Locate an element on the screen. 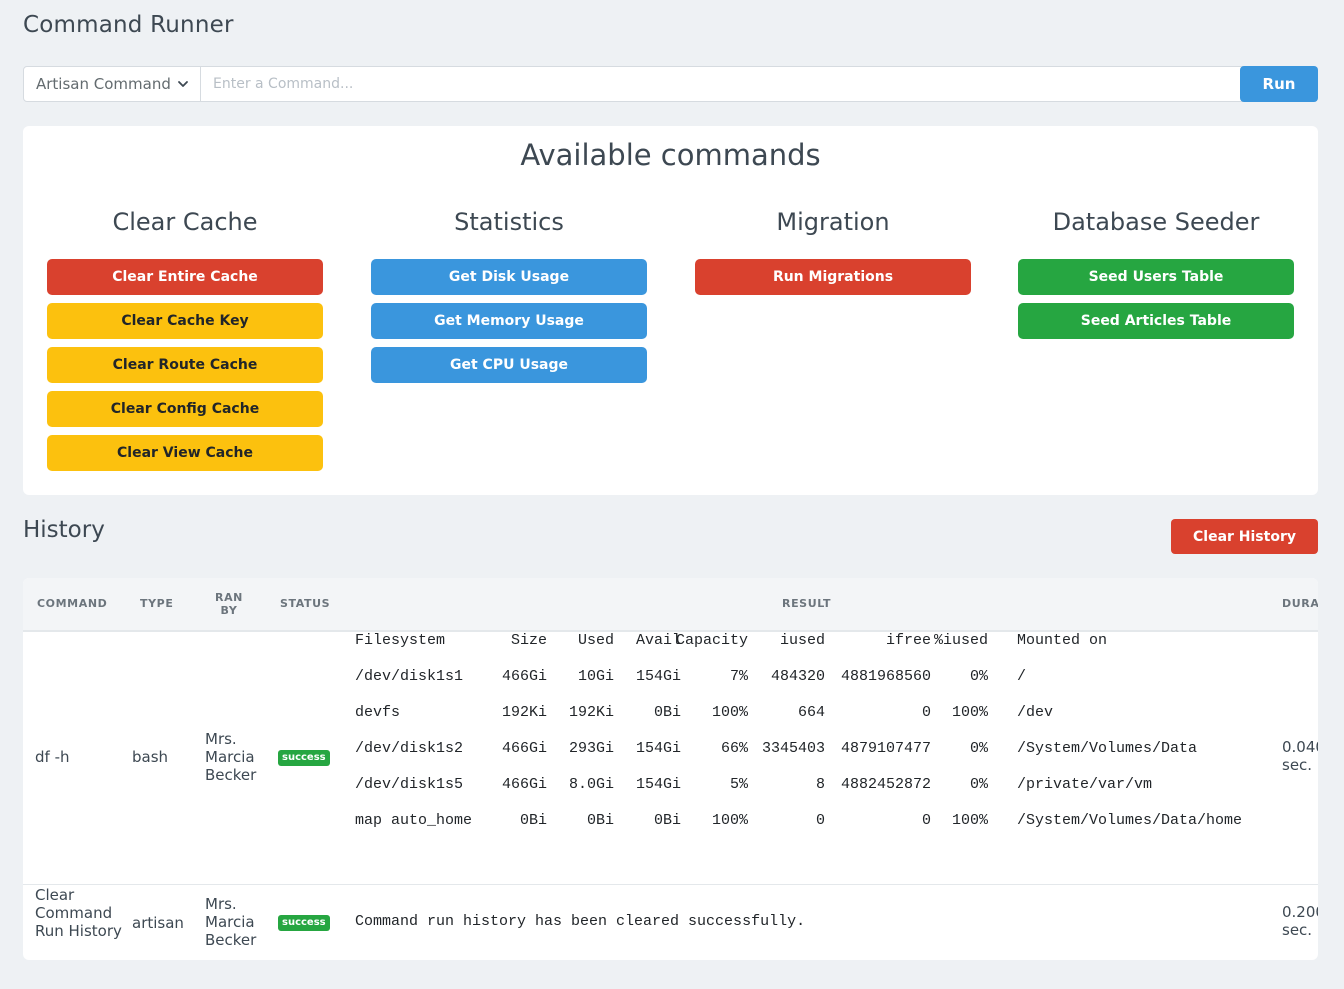  row-command: Clear Command Run History is located at coordinates (78, 913).